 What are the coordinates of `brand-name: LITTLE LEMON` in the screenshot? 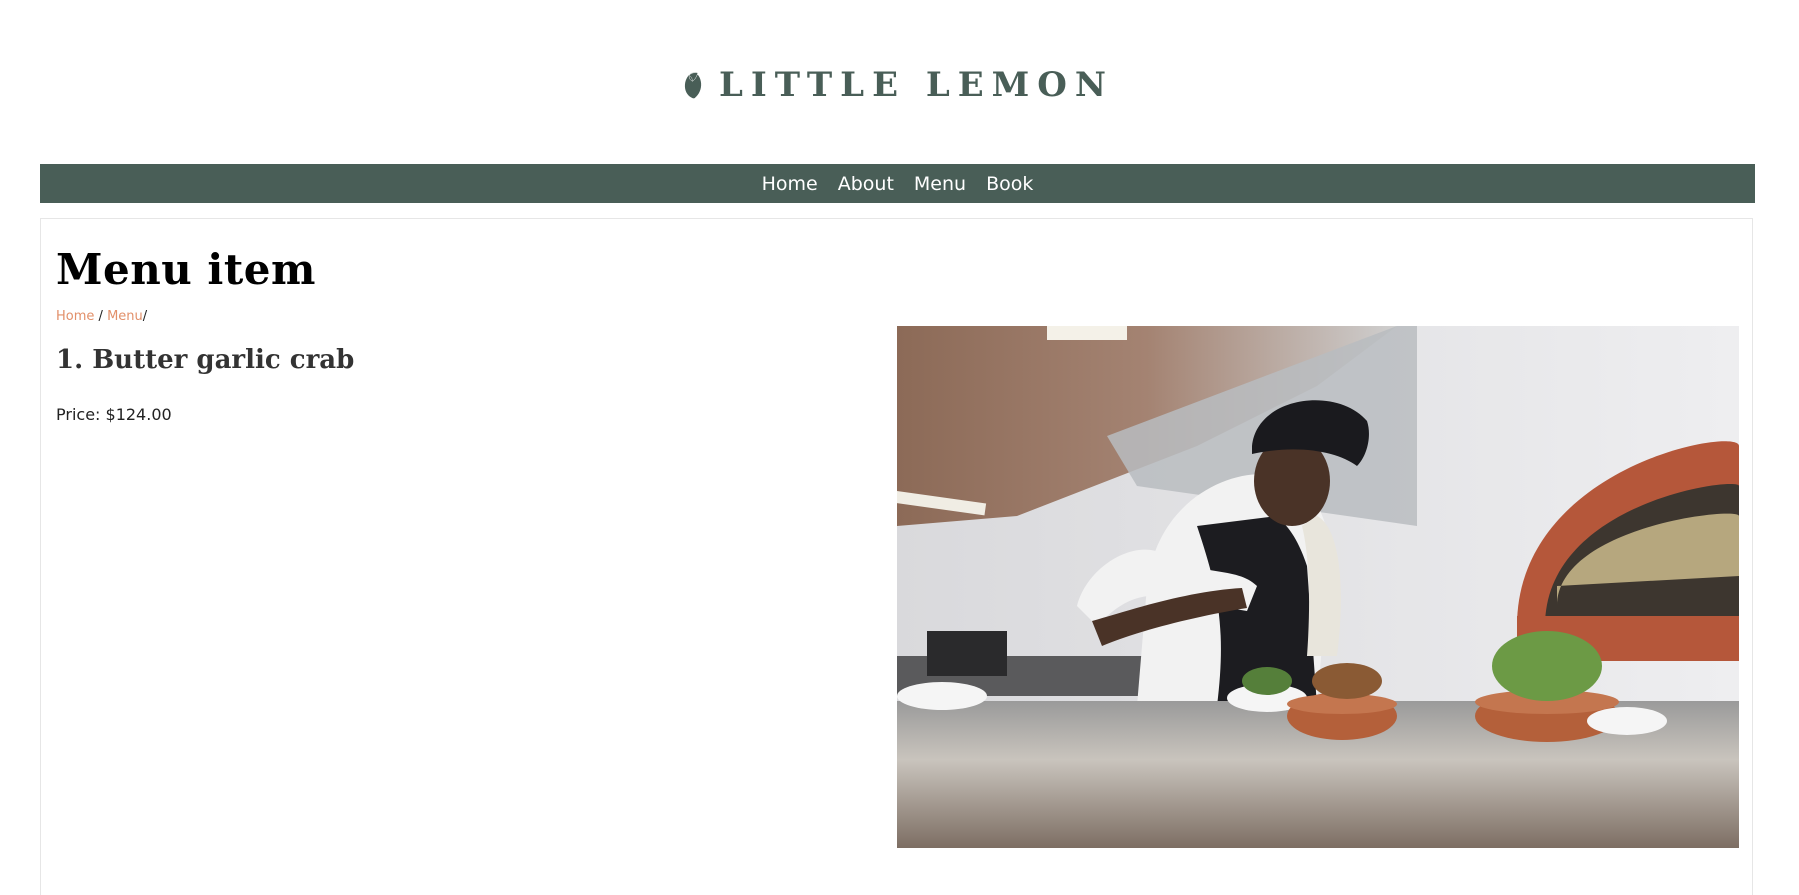 It's located at (916, 85).